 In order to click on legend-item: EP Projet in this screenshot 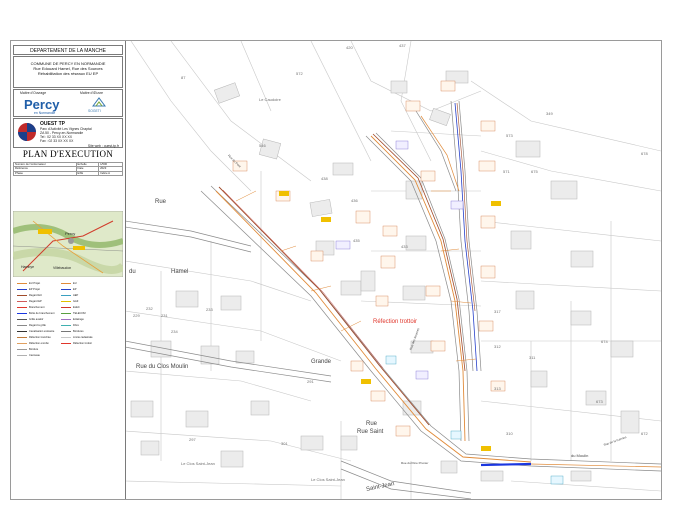, I will do `click(28, 289)`.